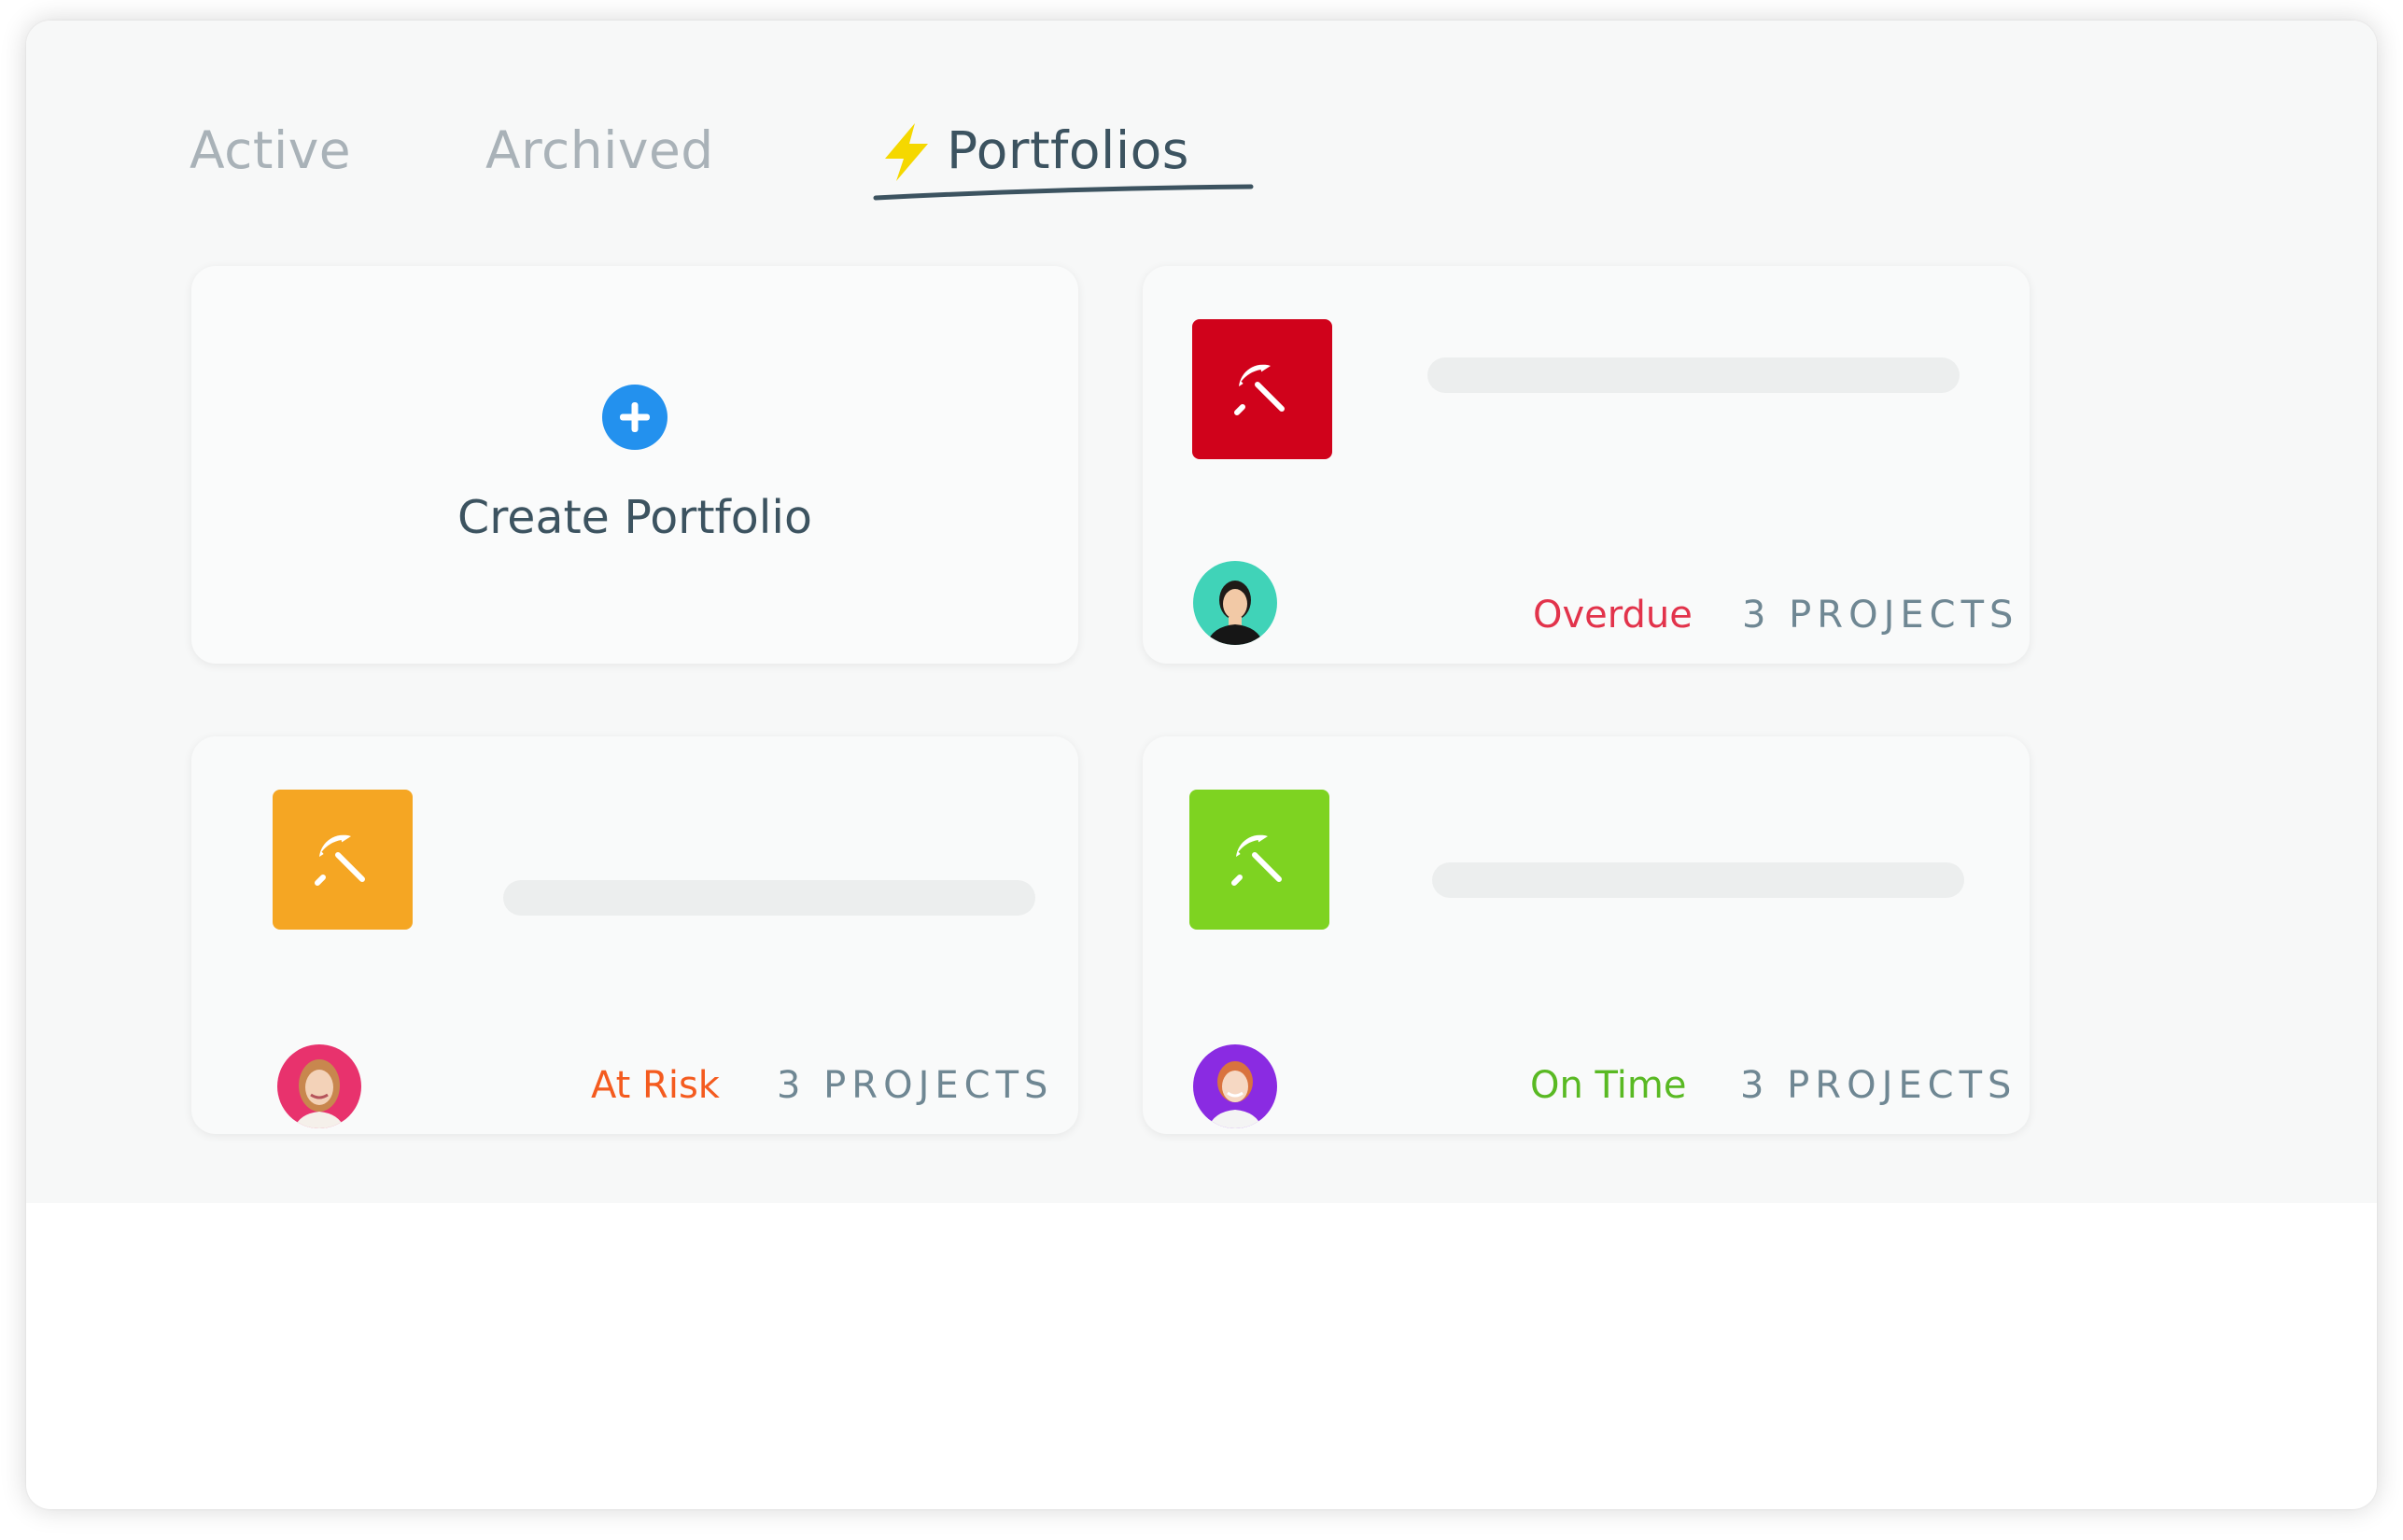 The width and height of the screenshot is (2403, 1540). I want to click on tab-portfolios-label: Portfolios, so click(1068, 150).